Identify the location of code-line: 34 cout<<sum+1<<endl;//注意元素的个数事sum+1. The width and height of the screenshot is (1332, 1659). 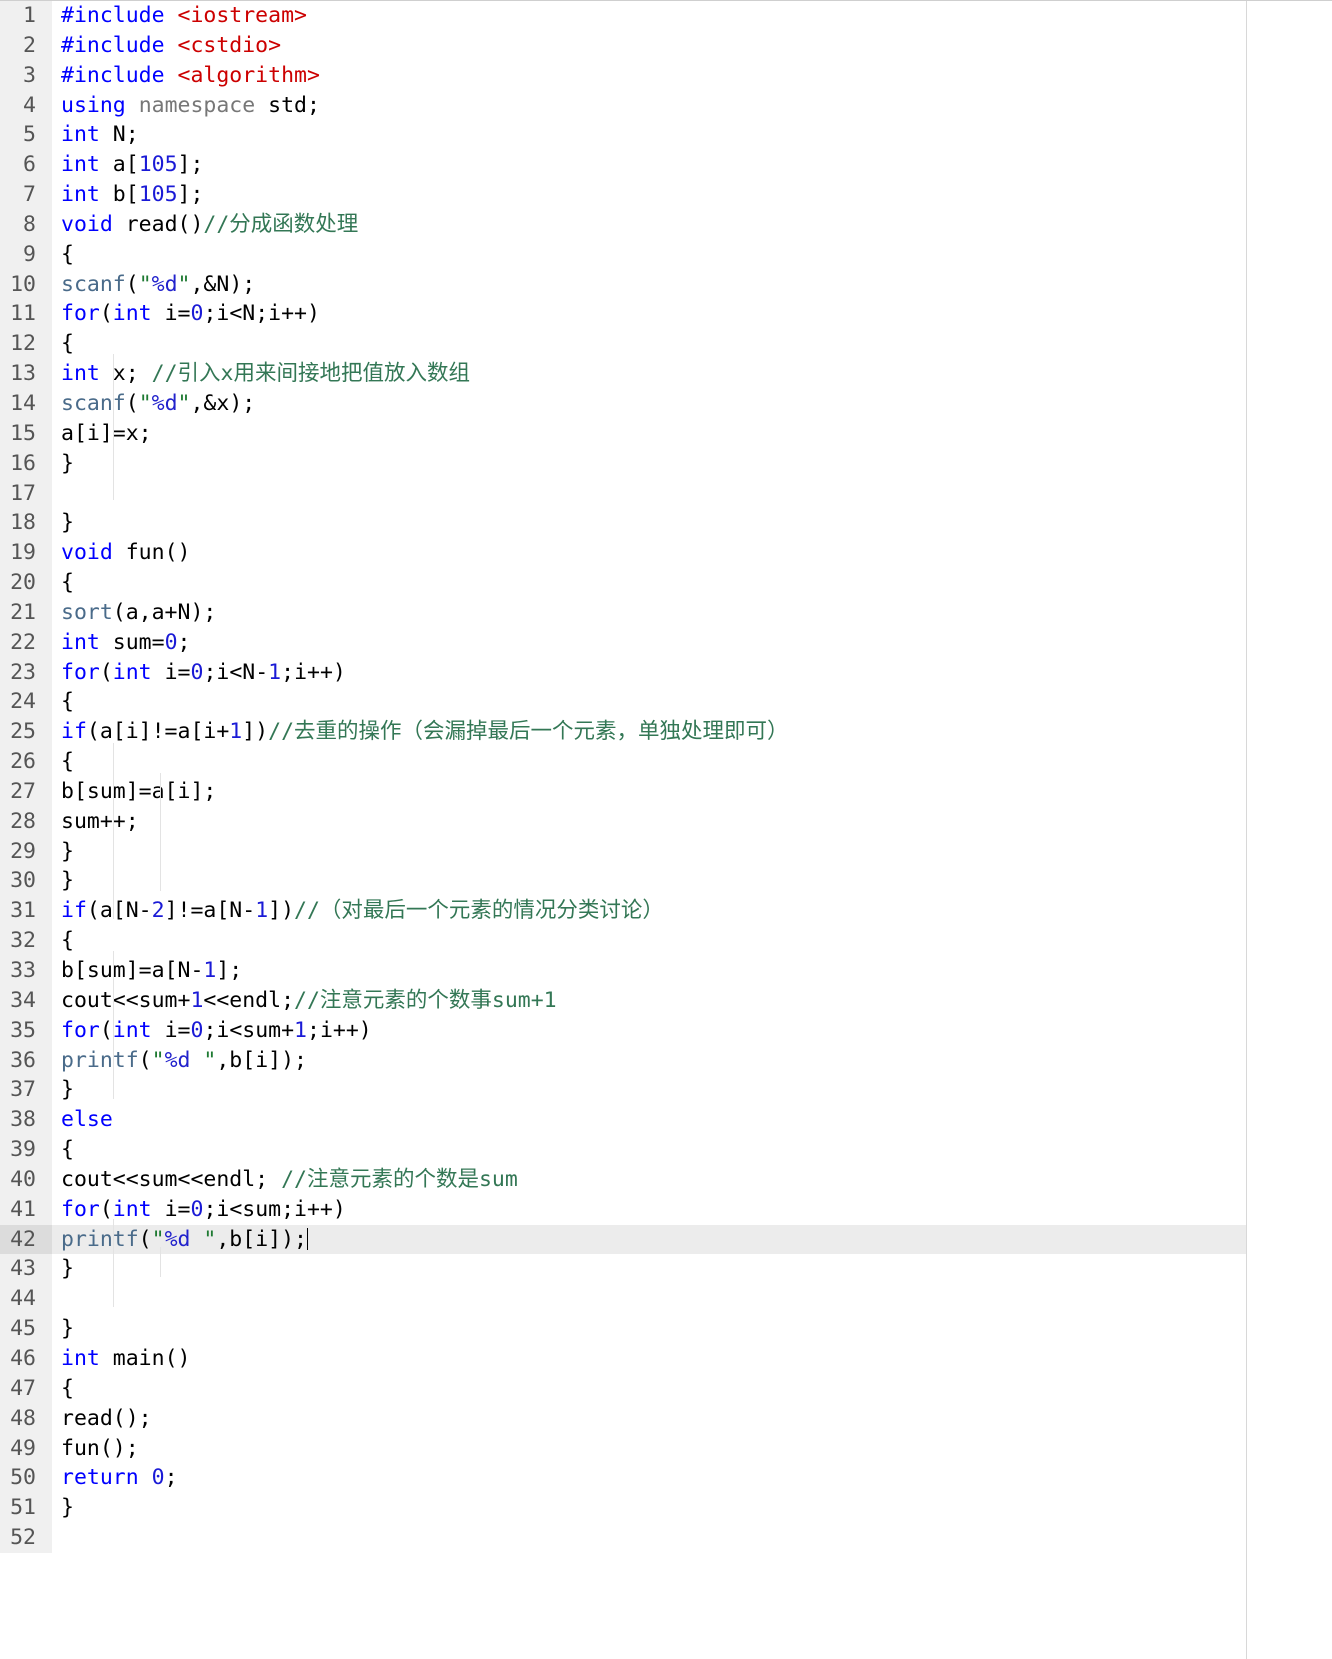
(623, 1000).